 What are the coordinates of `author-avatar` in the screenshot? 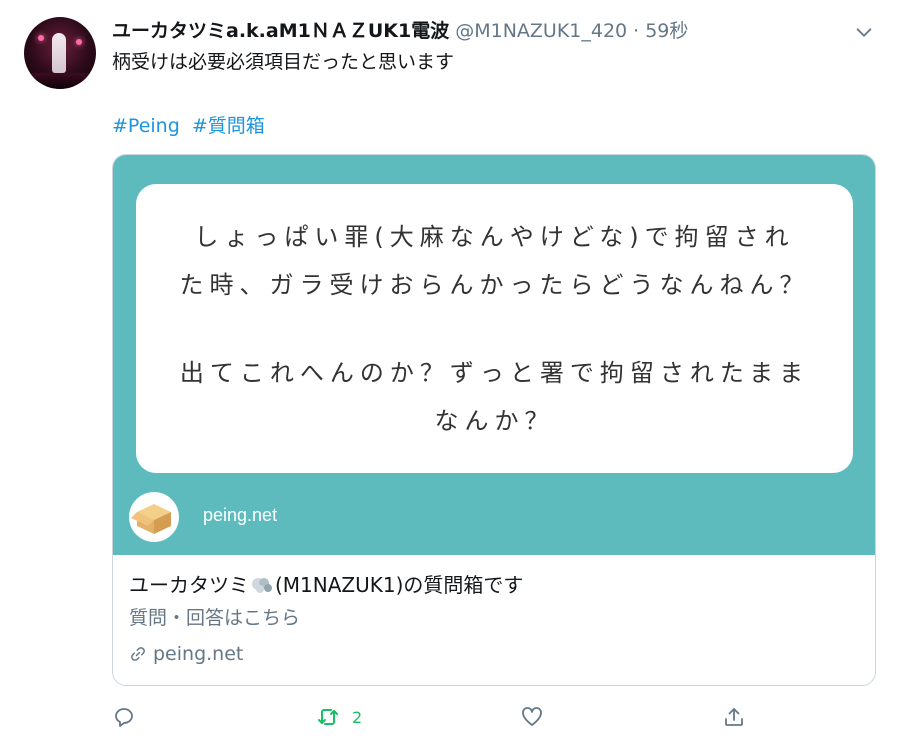 It's located at (60, 53).